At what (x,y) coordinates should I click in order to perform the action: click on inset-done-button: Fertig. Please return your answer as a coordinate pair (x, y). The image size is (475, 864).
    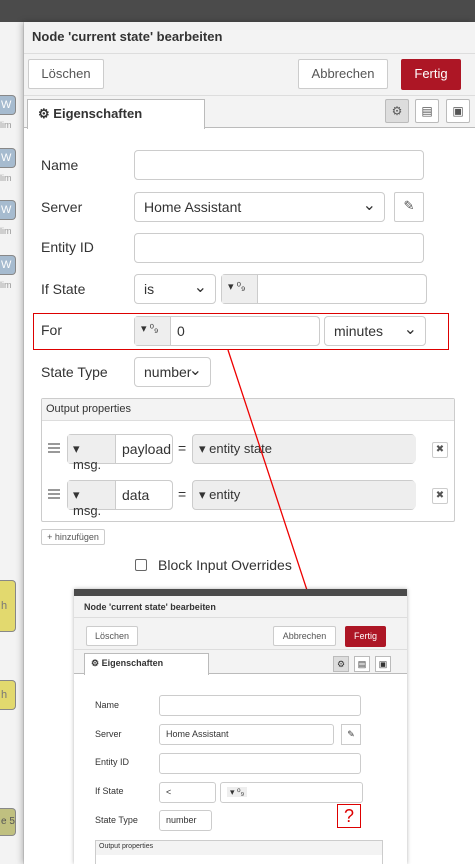
    Looking at the image, I should click on (365, 636).